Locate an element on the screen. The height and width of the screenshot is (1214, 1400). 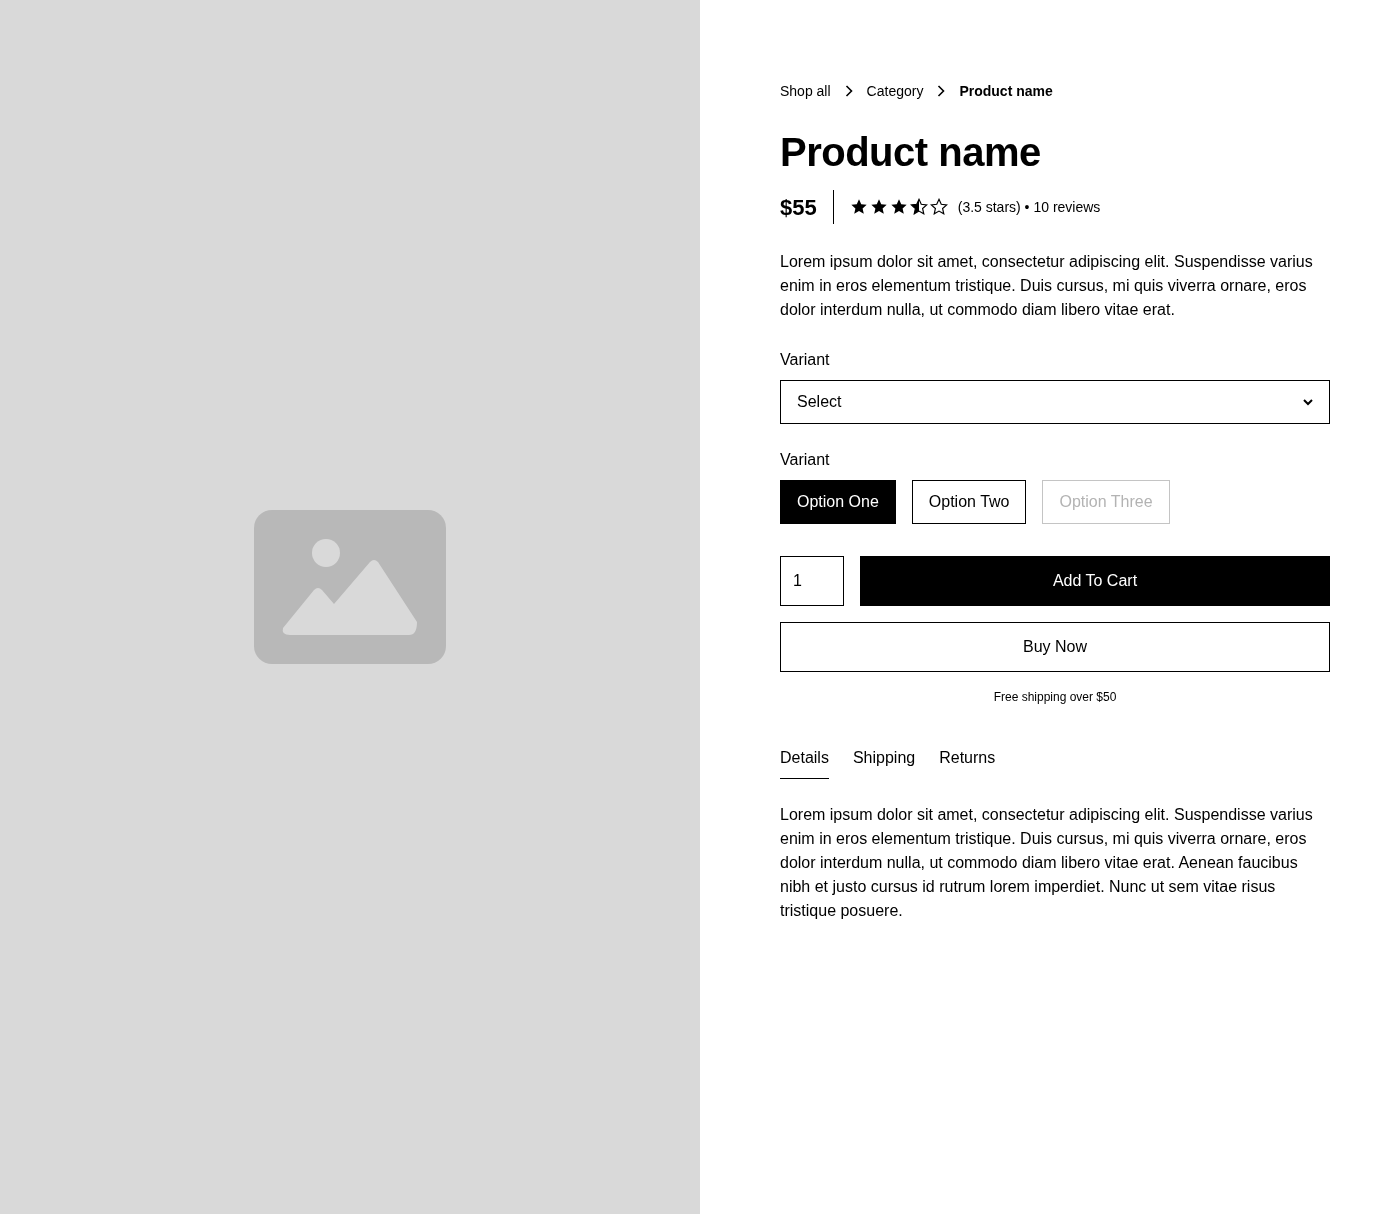
price: $55 is located at coordinates (798, 207).